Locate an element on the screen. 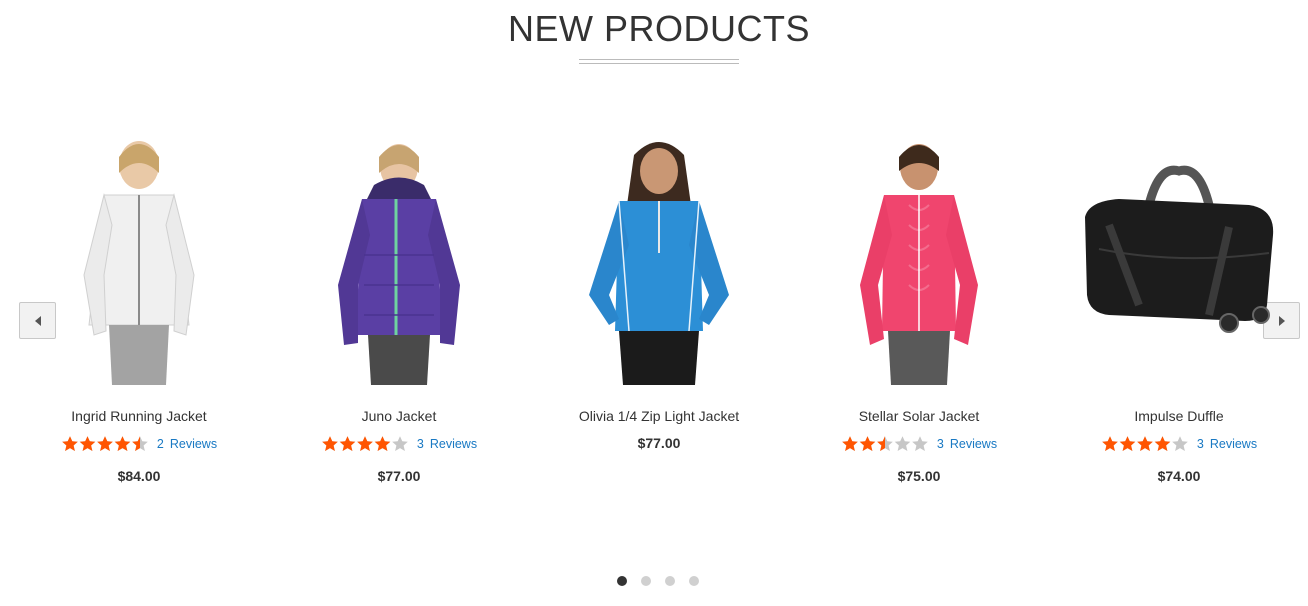 The width and height of the screenshot is (1308, 606). product-price: $75.00 is located at coordinates (919, 476).